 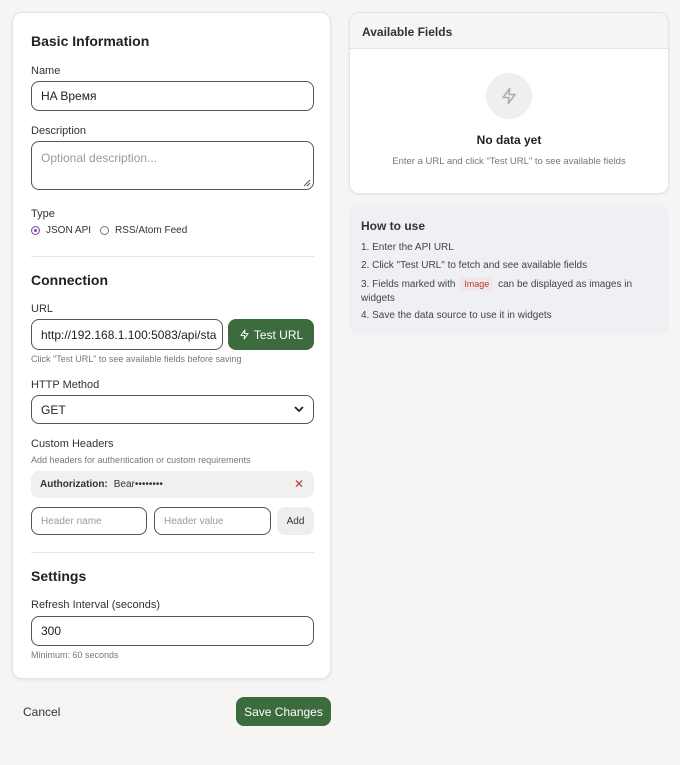 I want to click on refresh-interval-input: 300, so click(x=172, y=631).